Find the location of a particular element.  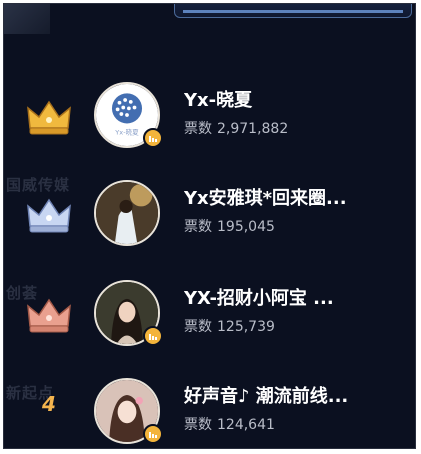

vote-value: 2,971,882 is located at coordinates (253, 129).